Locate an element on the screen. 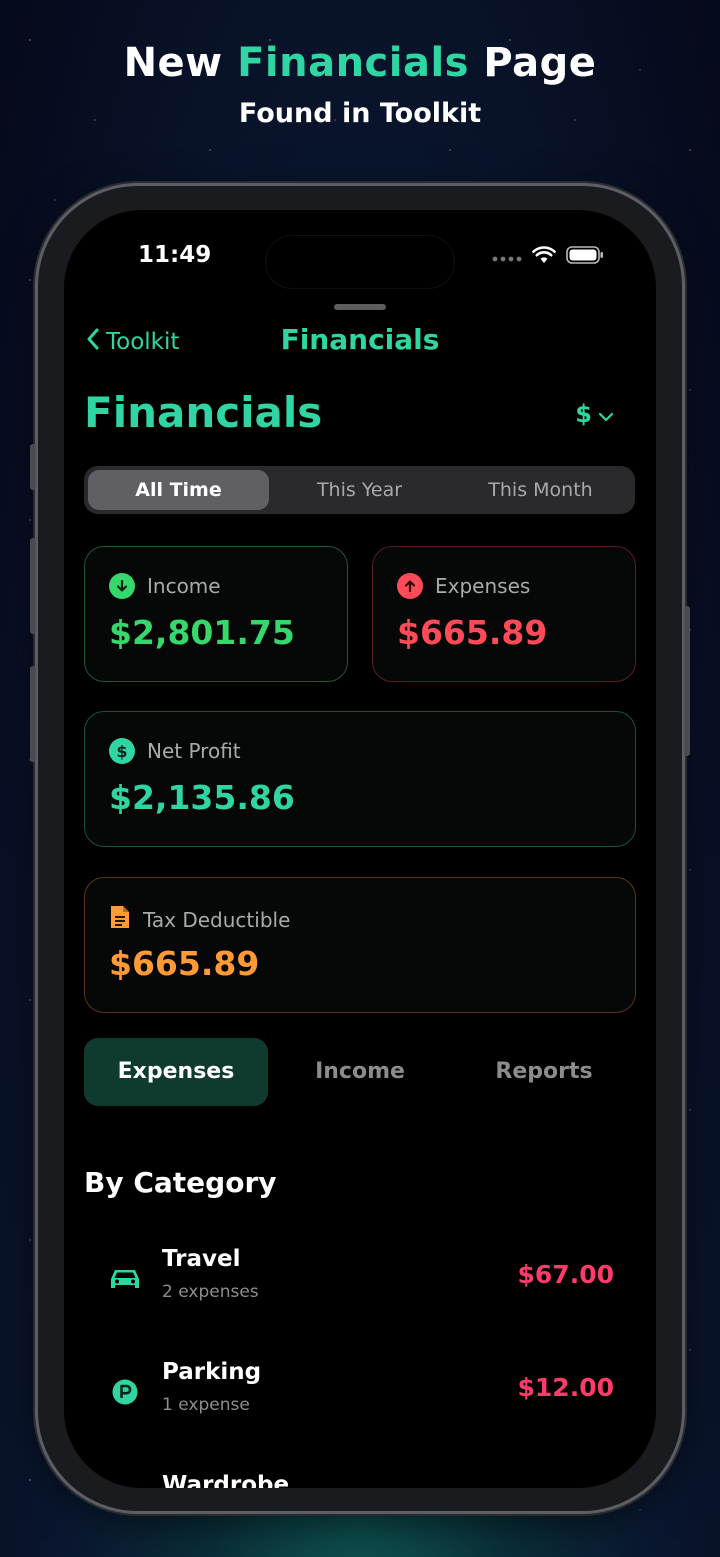 Image resolution: width=720 pixels, height=1557 pixels. expenses-card: Expenses $665.89 is located at coordinates (504, 614).